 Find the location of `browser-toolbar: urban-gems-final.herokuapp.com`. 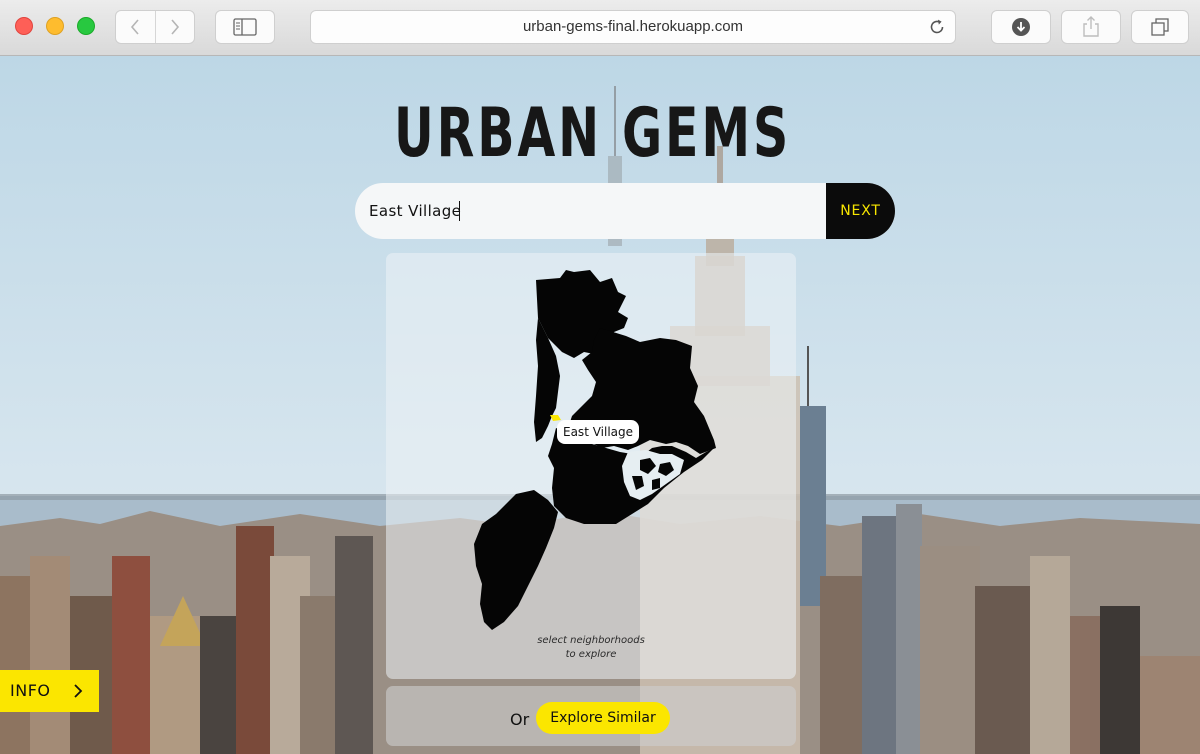

browser-toolbar: urban-gems-final.herokuapp.com is located at coordinates (600, 28).